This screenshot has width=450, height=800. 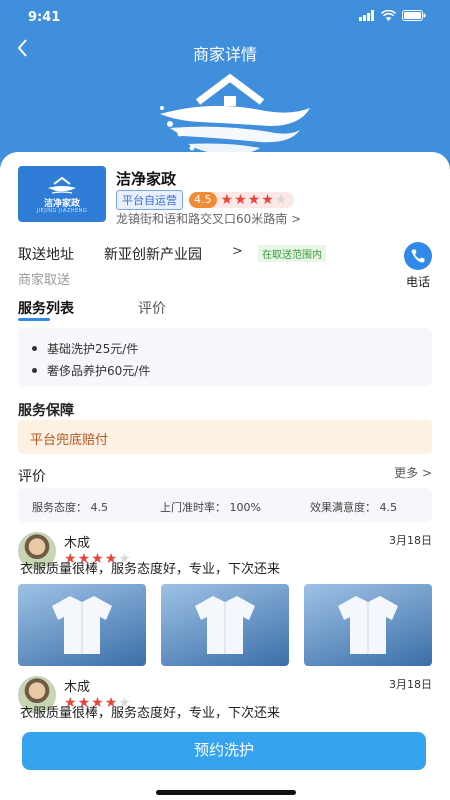 I want to click on phone-icon, so click(x=418, y=256).